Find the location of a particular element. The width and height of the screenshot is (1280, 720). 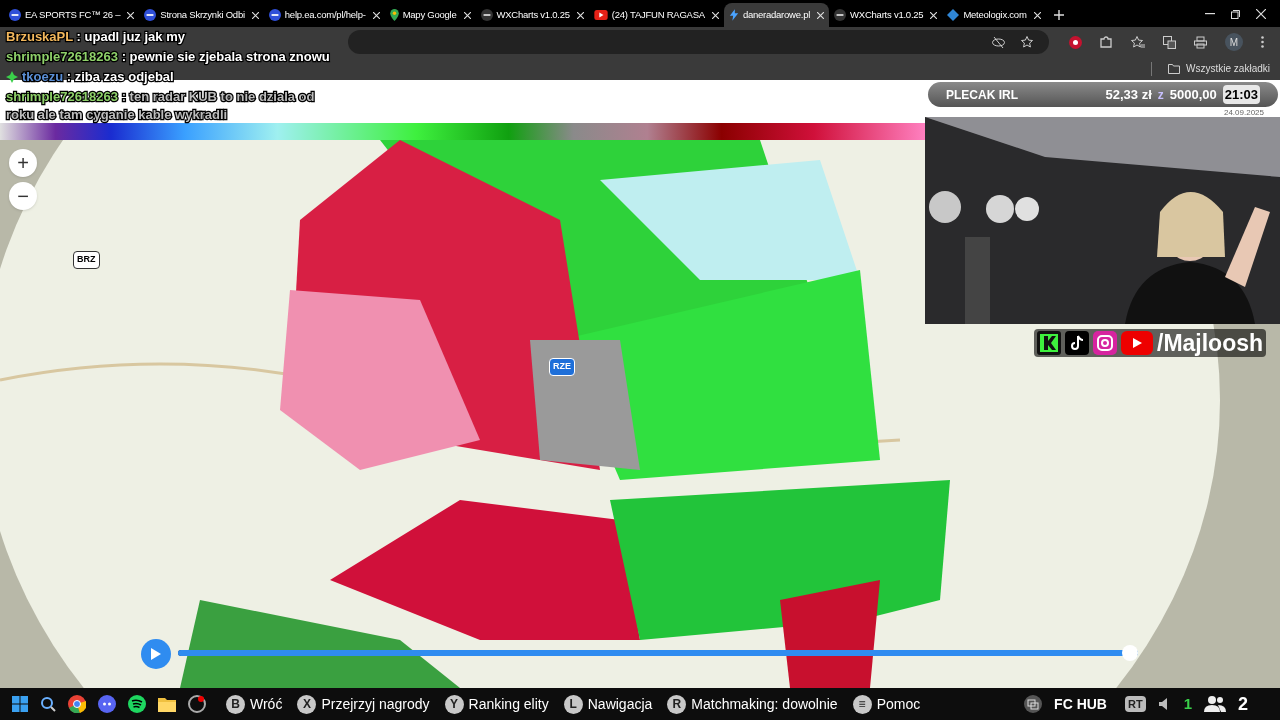

minimize-icon is located at coordinates (1210, 14).